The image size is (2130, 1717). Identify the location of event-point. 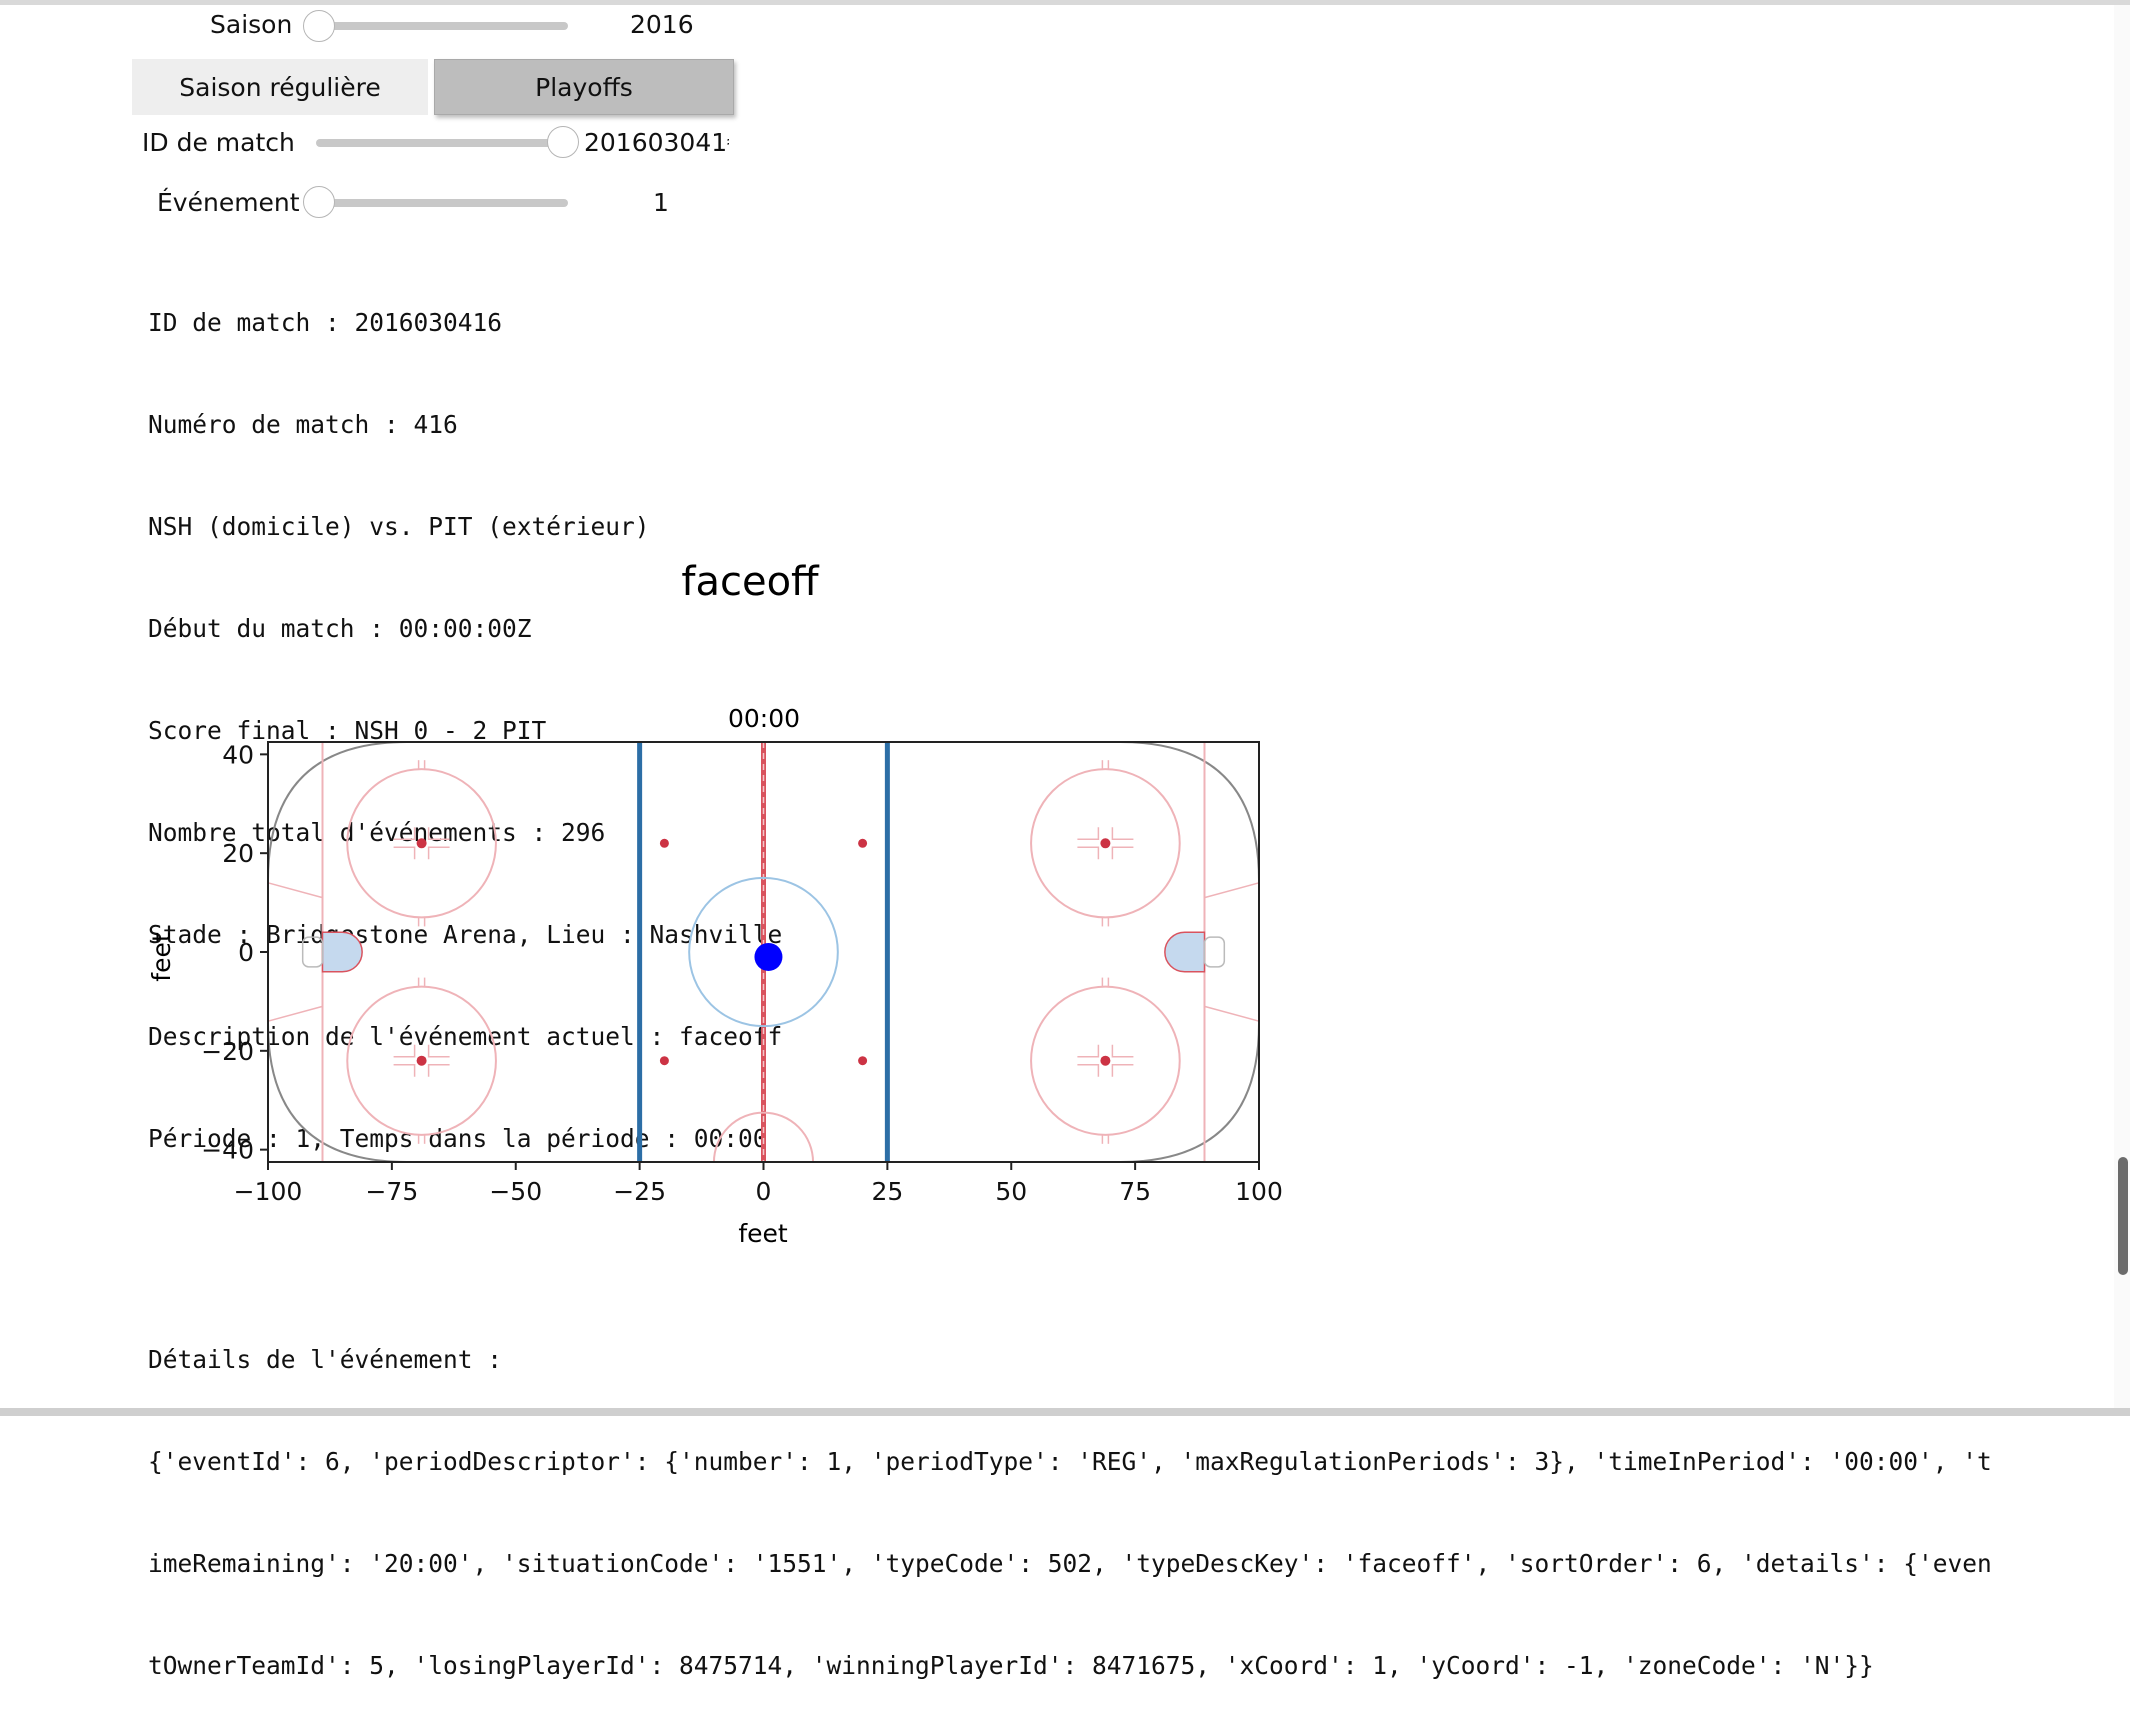
(768, 956).